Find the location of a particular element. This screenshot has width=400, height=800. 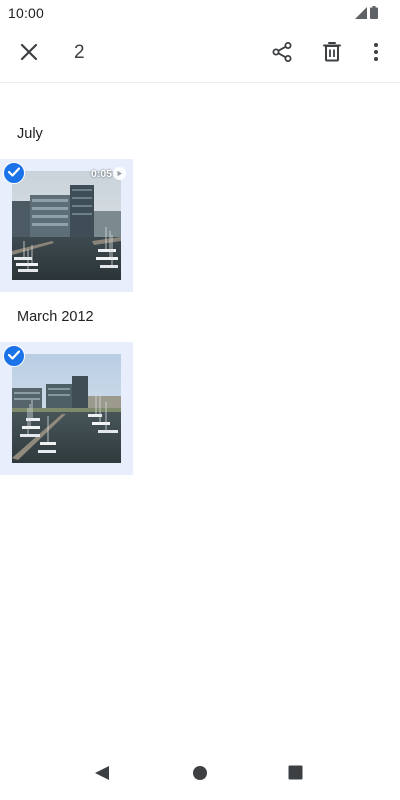

section-header-march-2012: March 2012 is located at coordinates (55, 317).